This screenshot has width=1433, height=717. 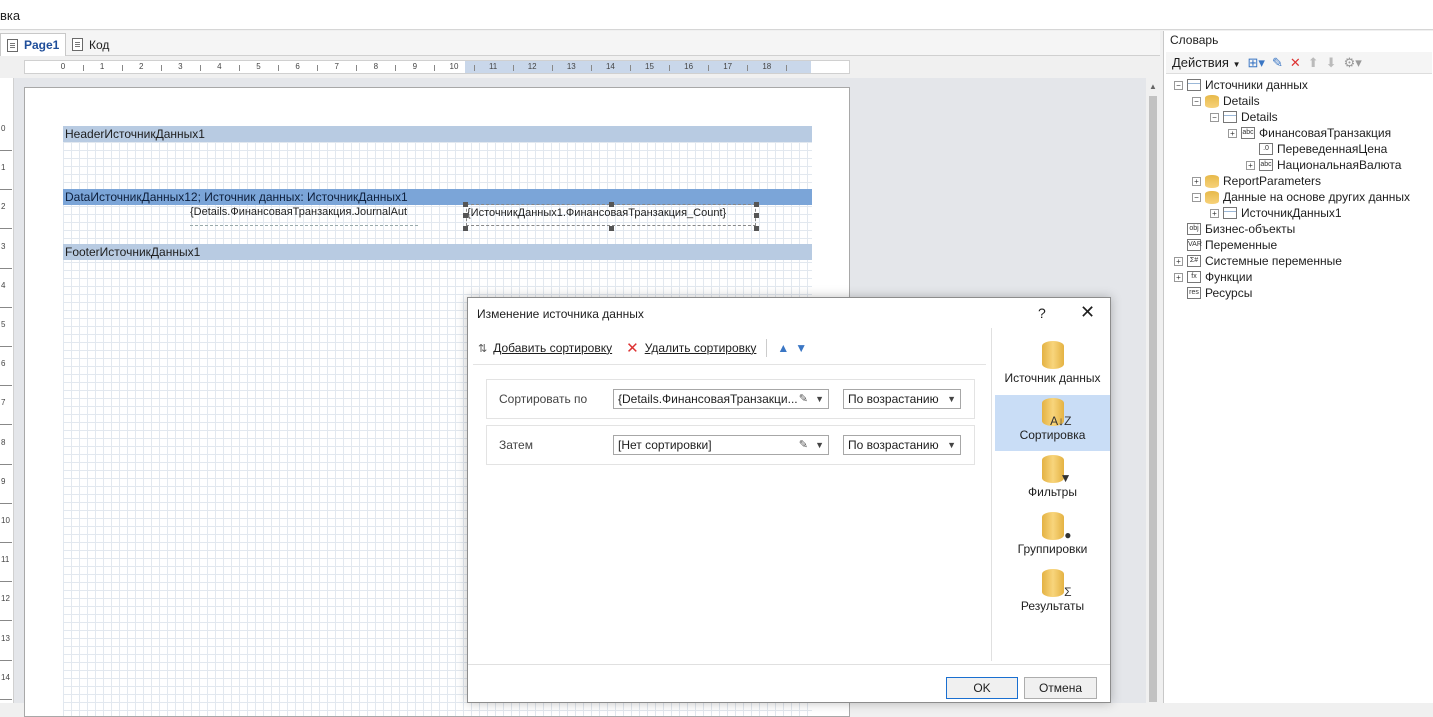 I want to click on tab-code: Код, so click(x=90, y=44).